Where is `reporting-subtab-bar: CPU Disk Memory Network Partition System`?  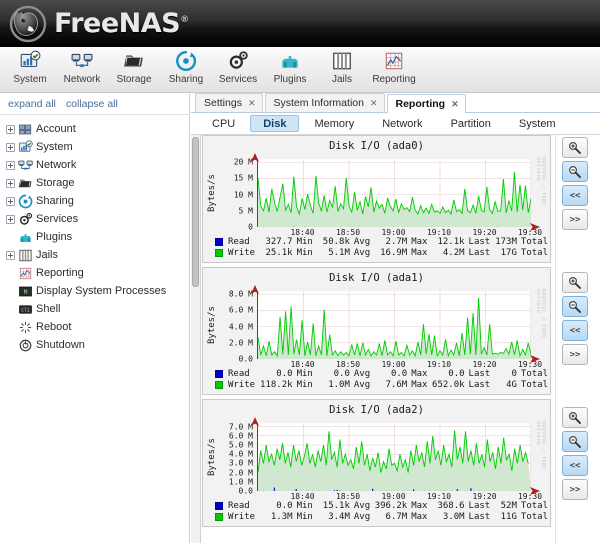 reporting-subtab-bar: CPU Disk Memory Network Partition System is located at coordinates (395, 124).